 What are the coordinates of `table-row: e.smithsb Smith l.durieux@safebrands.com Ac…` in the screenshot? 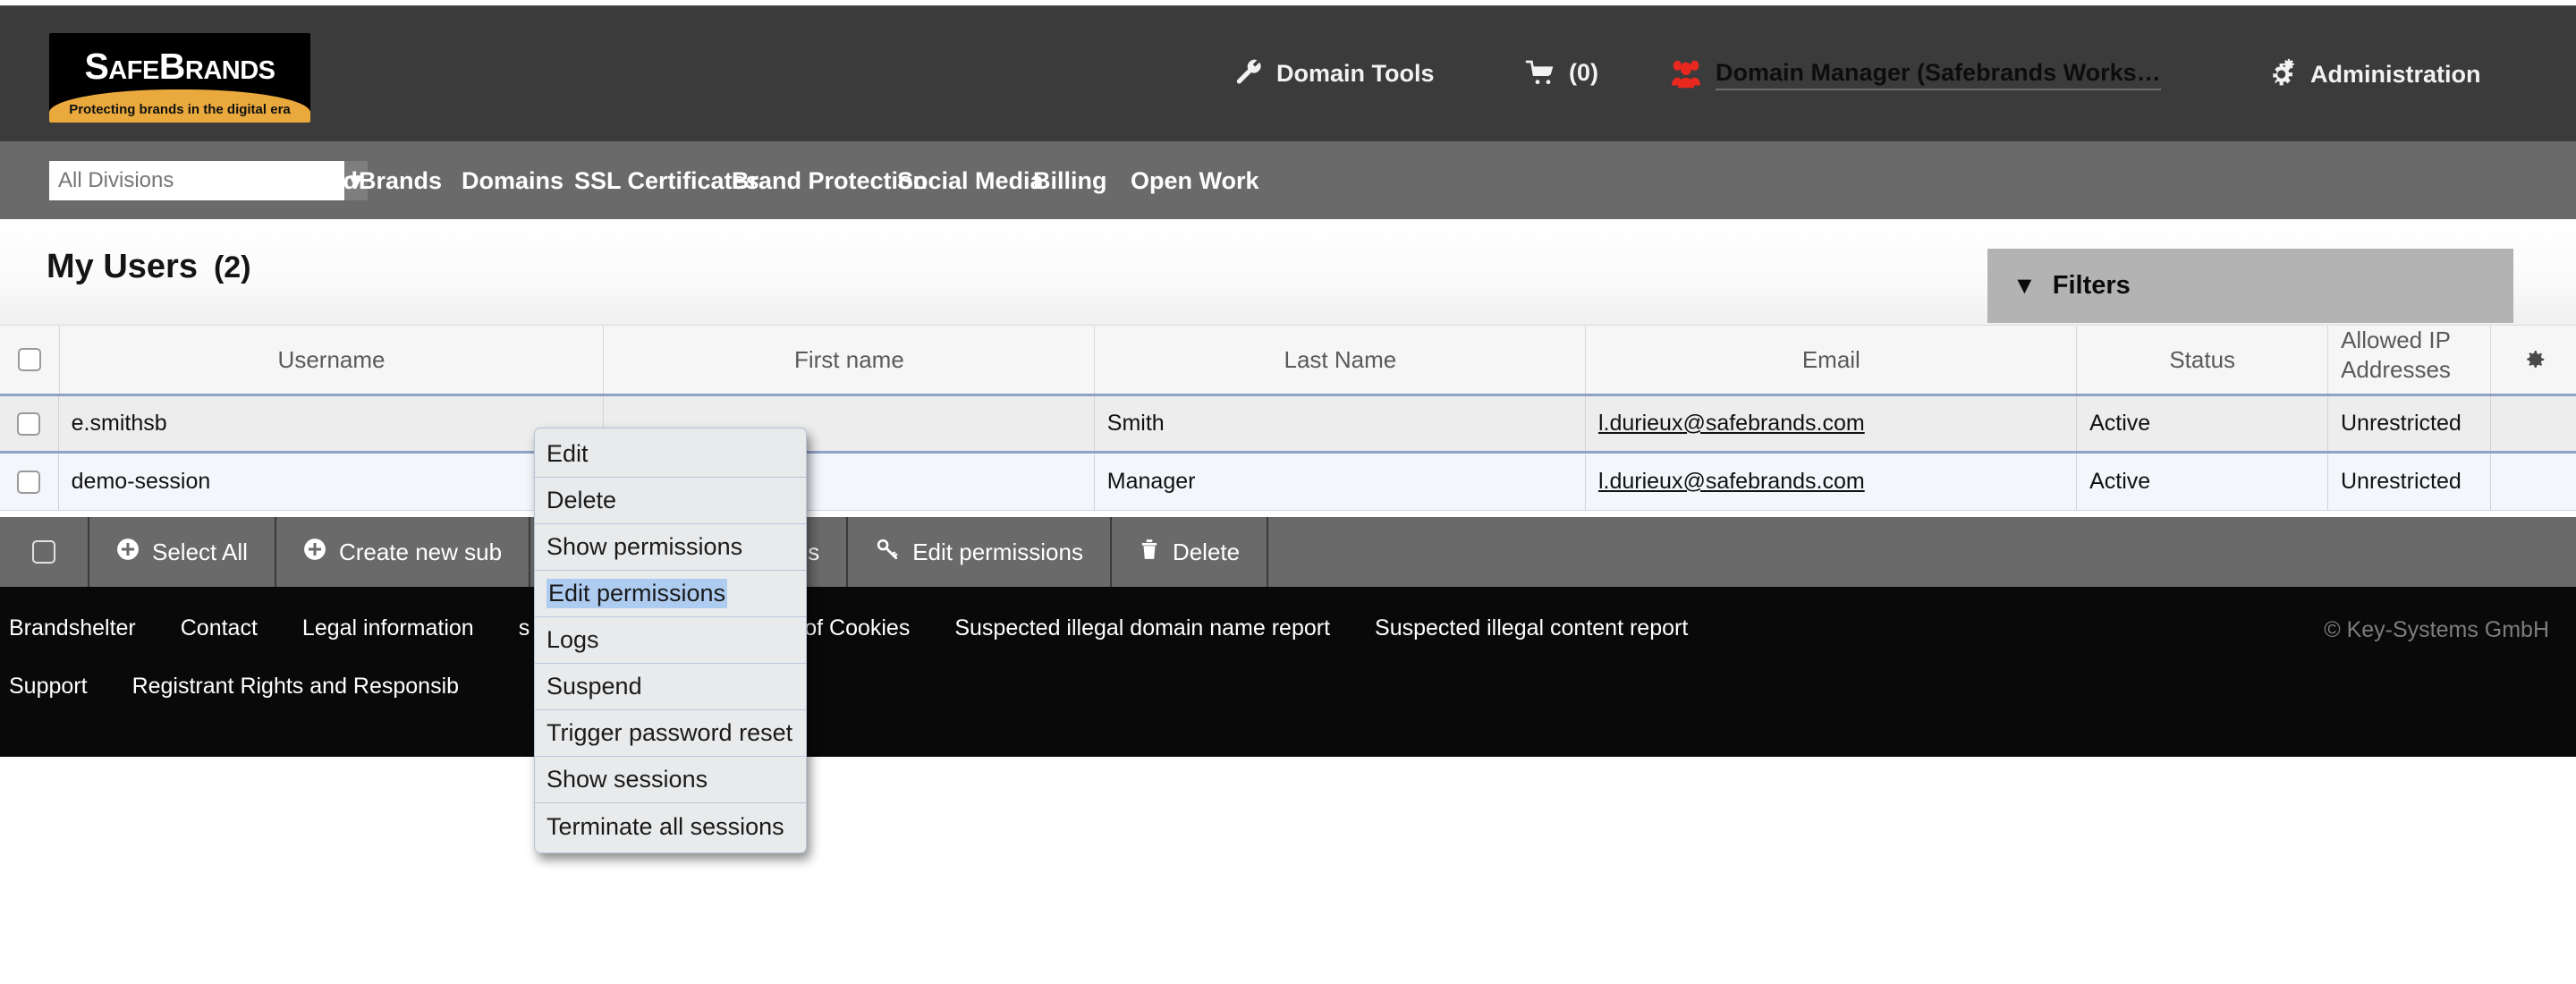 It's located at (1288, 425).